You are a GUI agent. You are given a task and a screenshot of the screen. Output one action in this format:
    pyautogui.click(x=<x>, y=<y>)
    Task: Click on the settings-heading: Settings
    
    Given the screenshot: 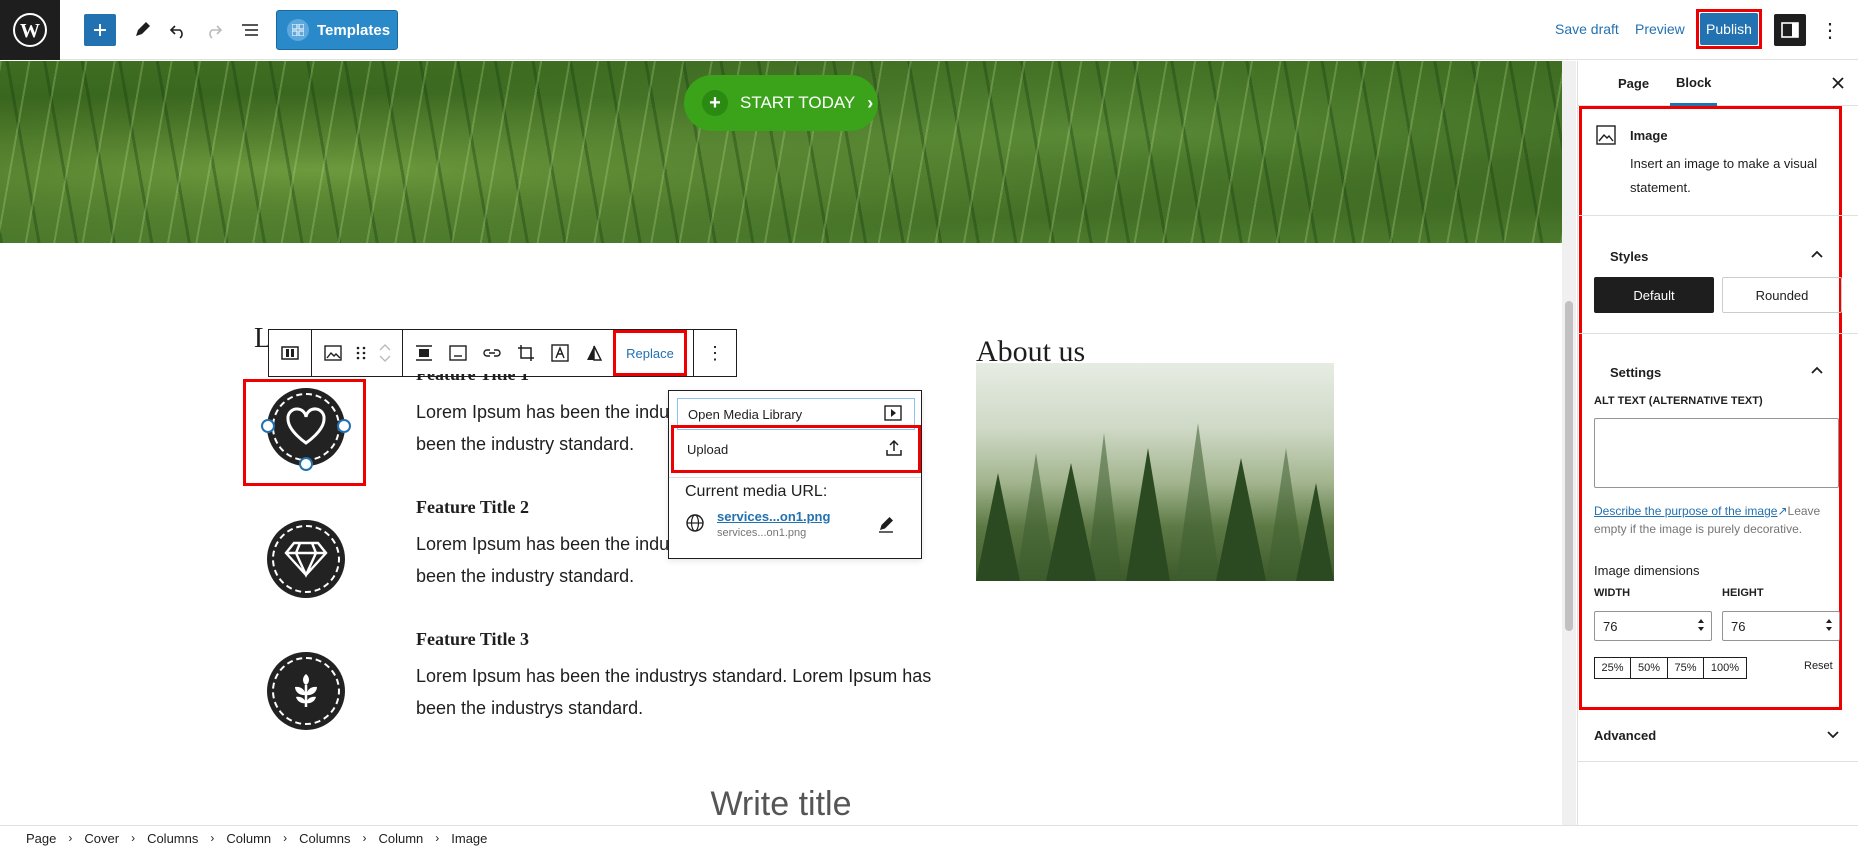 What is the action you would take?
    pyautogui.click(x=1635, y=372)
    